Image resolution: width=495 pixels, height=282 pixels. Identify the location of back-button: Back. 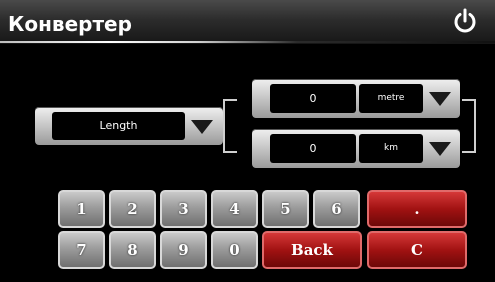
(312, 250).